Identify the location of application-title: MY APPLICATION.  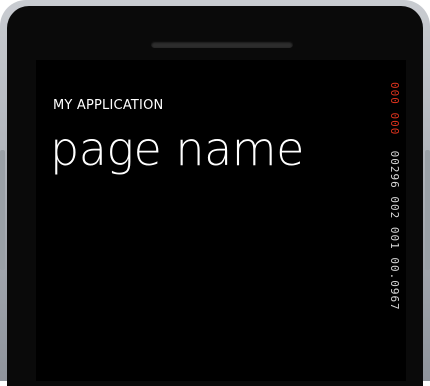
(108, 105).